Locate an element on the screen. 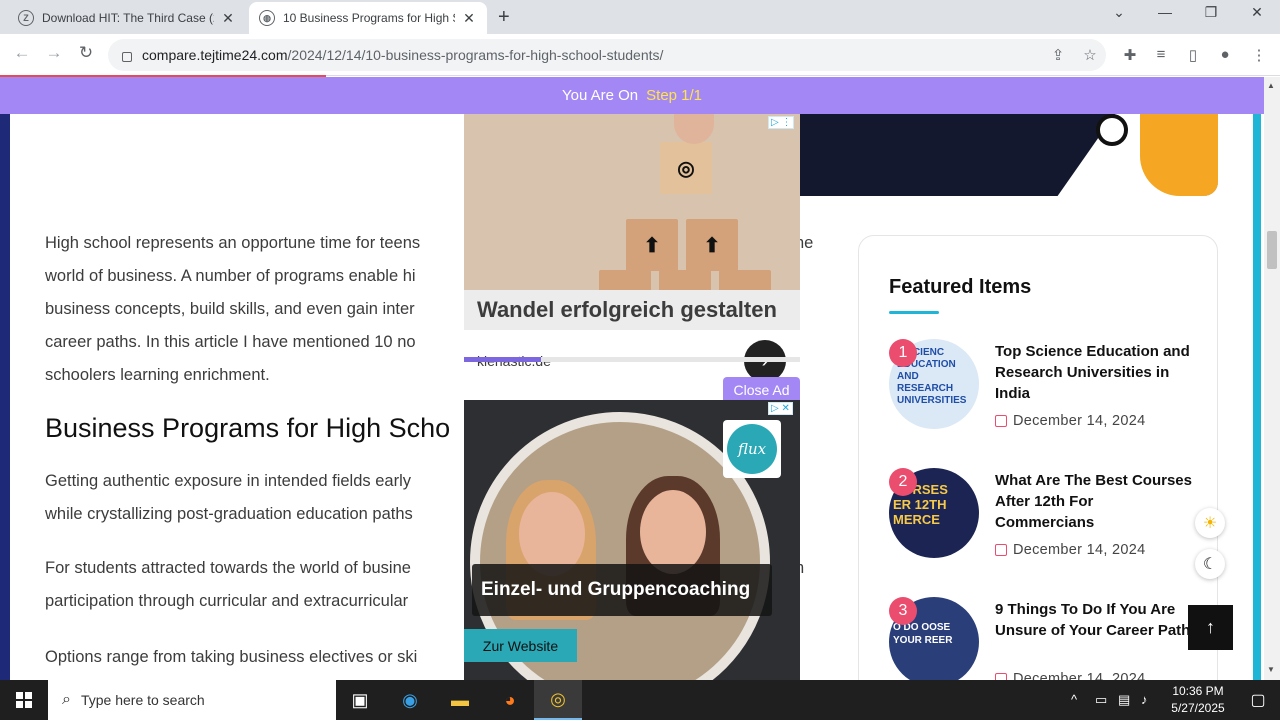 Image resolution: width=1280 pixels, height=720 pixels. start-button is located at coordinates (24, 700).